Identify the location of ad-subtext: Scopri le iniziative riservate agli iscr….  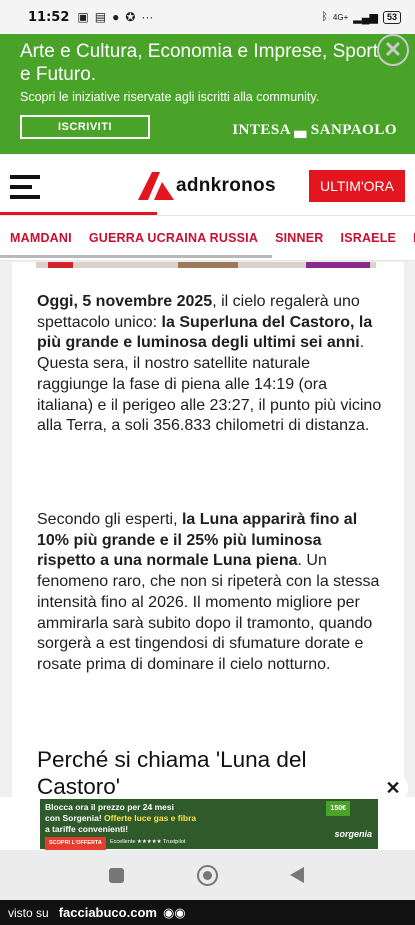
(170, 97).